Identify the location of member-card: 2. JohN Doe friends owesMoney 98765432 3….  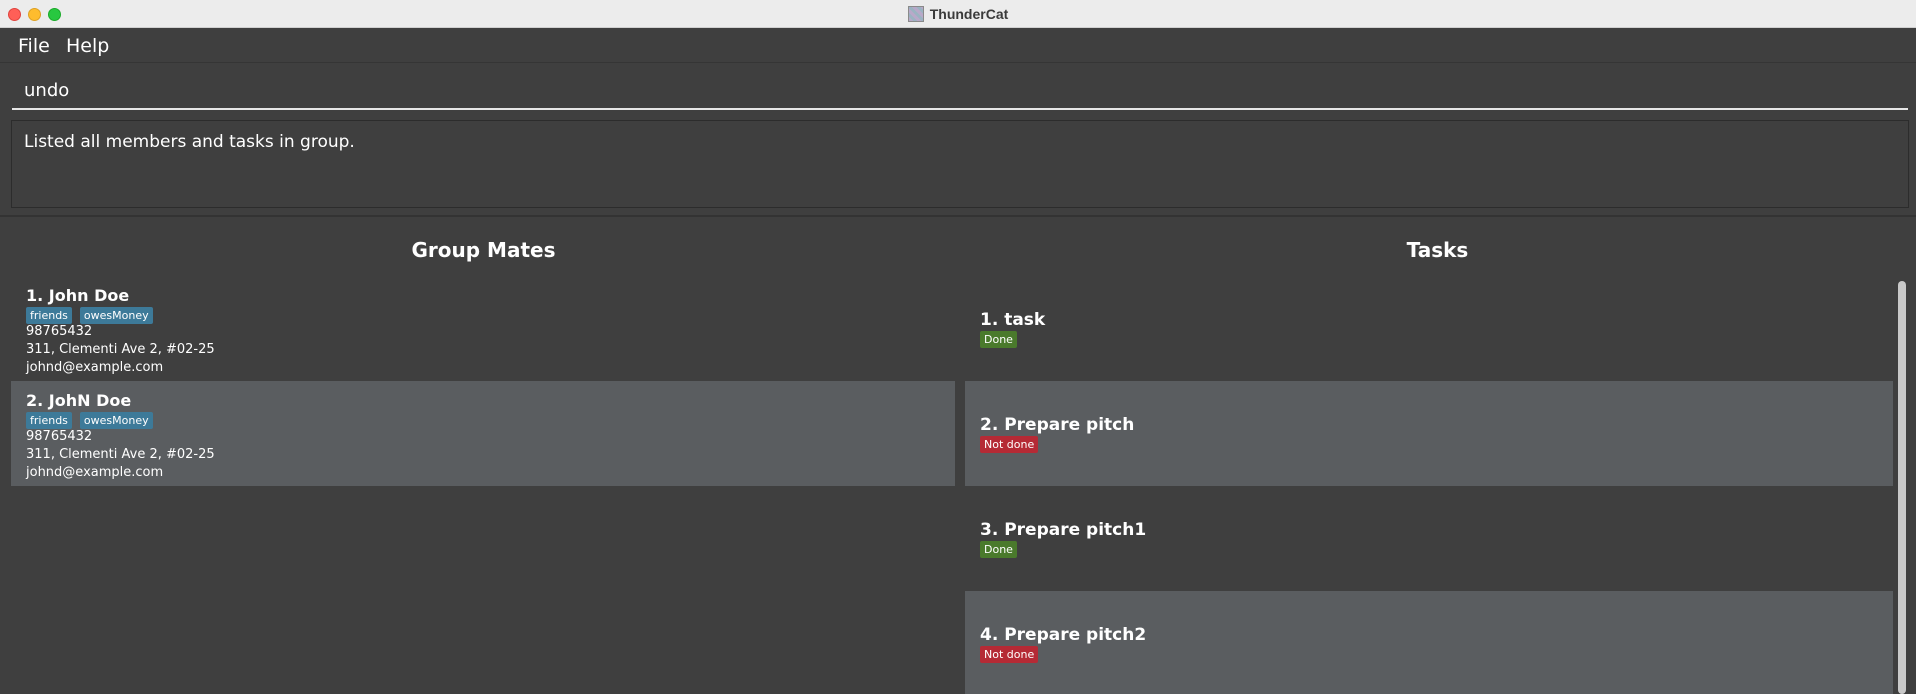
(483, 433).